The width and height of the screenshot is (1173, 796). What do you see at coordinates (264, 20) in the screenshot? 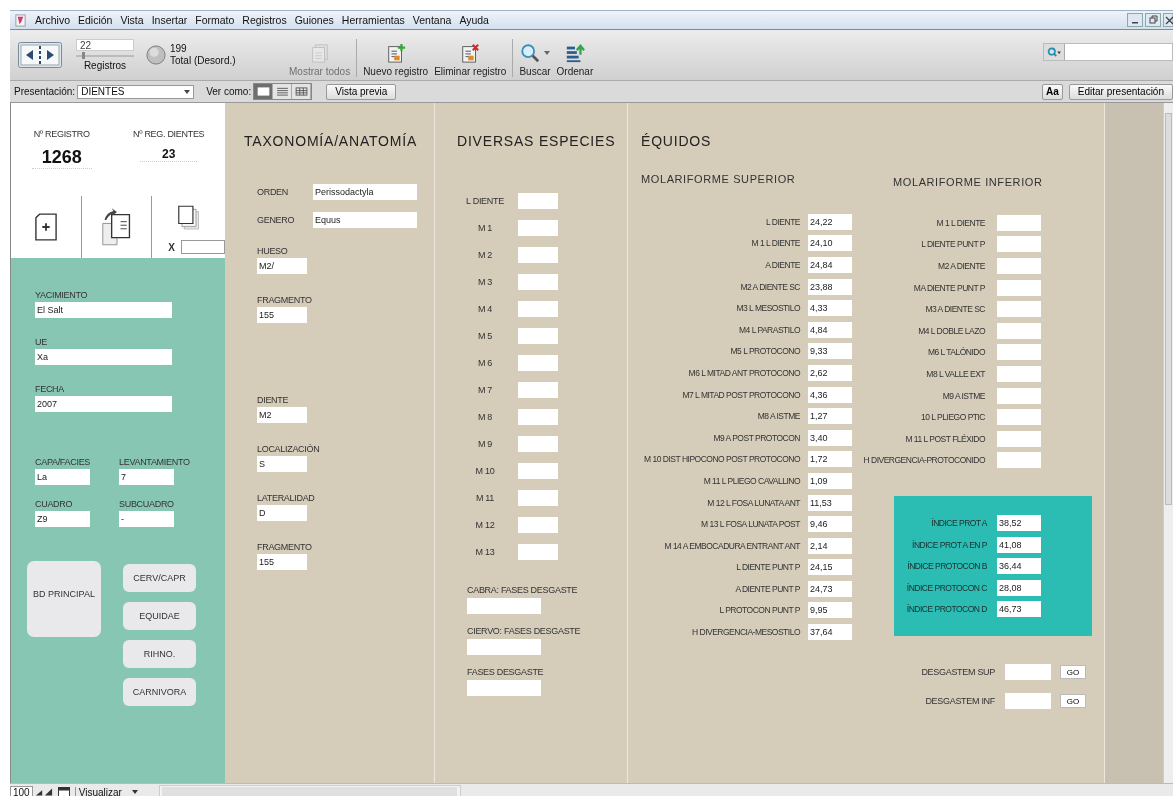
I see `menu-item: Registros` at bounding box center [264, 20].